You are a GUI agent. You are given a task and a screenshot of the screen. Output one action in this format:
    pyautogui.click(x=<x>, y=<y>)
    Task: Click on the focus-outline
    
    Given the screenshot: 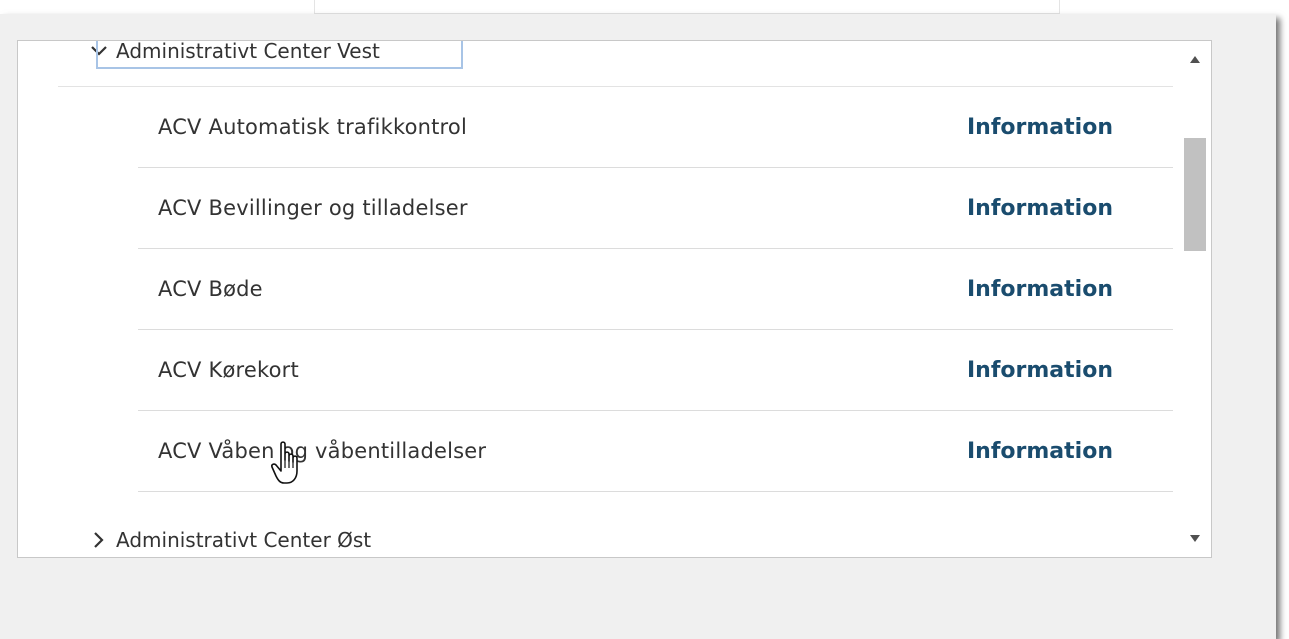 What is the action you would take?
    pyautogui.click(x=279, y=55)
    